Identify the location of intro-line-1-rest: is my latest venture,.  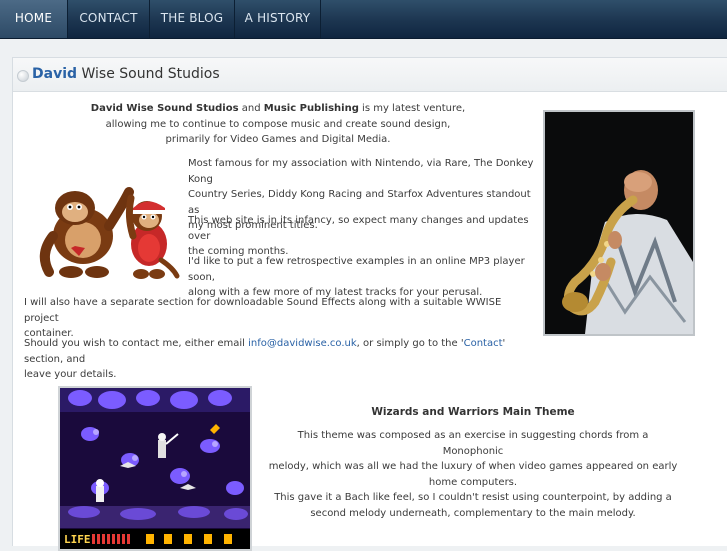
(414, 108).